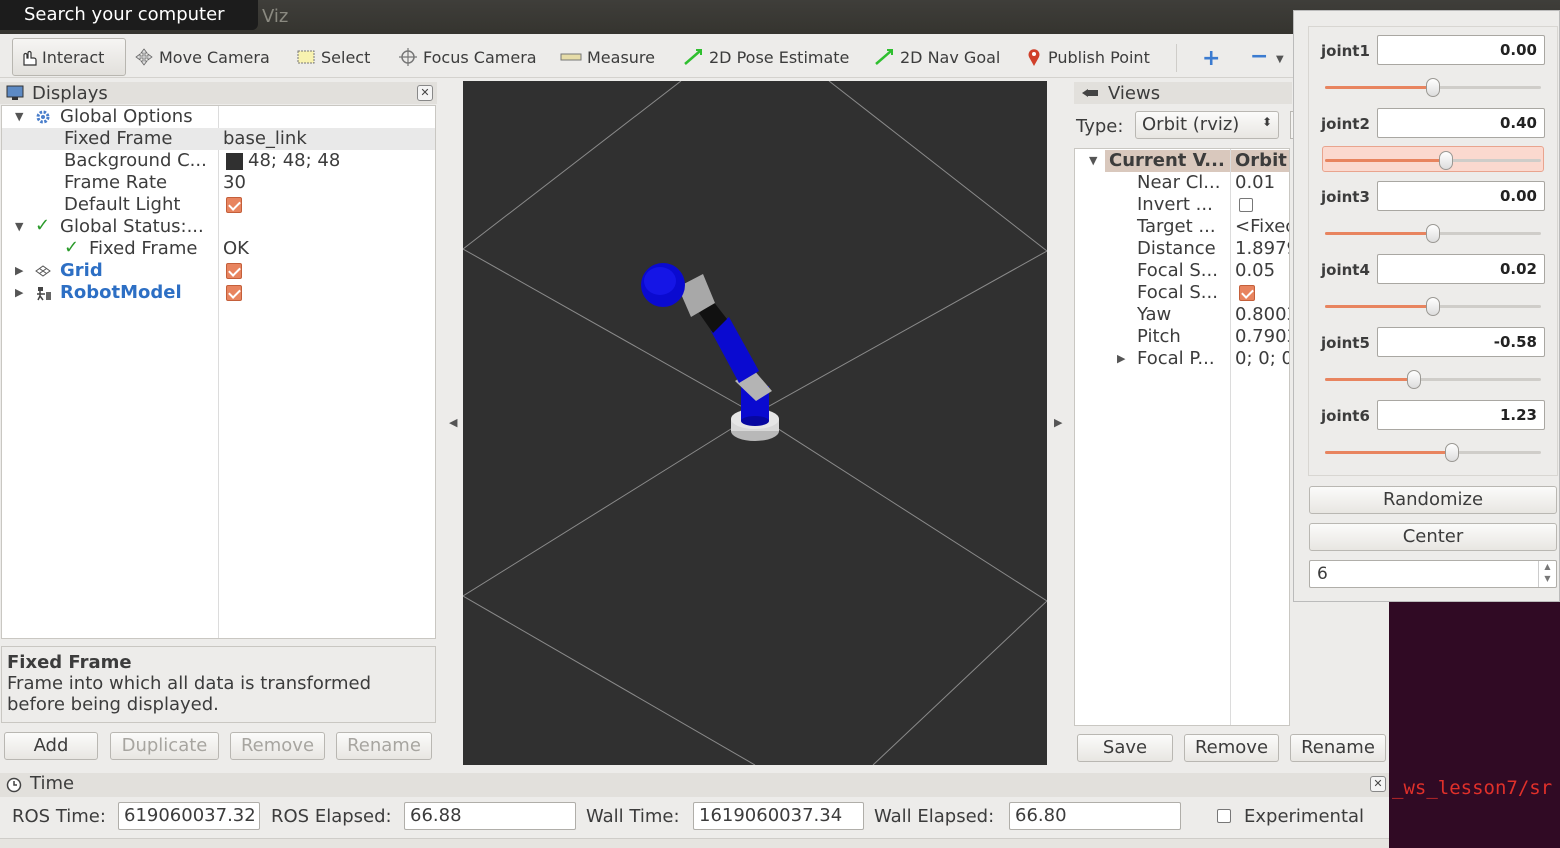  I want to click on experimental-checkbox, so click(1224, 816).